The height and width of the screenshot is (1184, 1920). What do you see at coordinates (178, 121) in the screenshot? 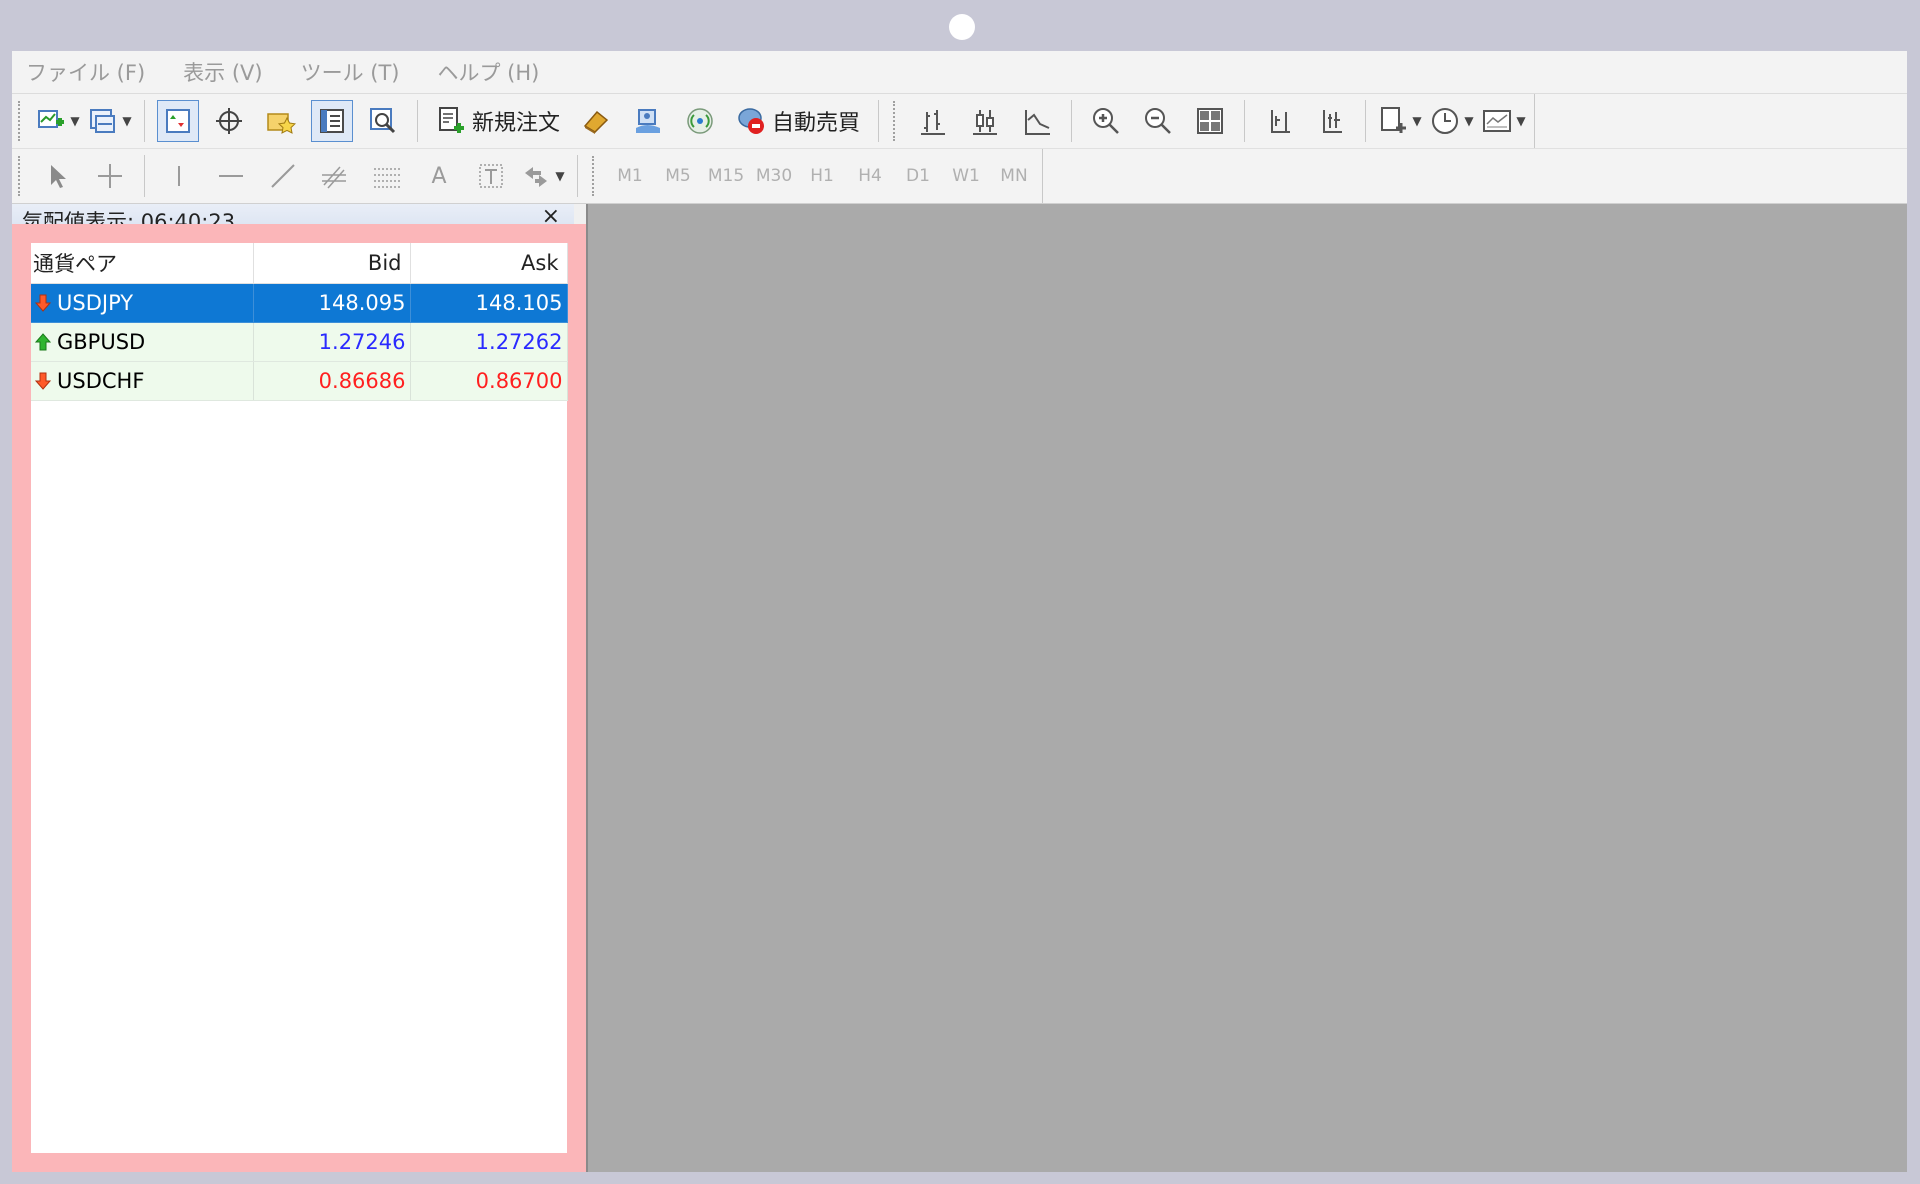
I see `market-watch-button` at bounding box center [178, 121].